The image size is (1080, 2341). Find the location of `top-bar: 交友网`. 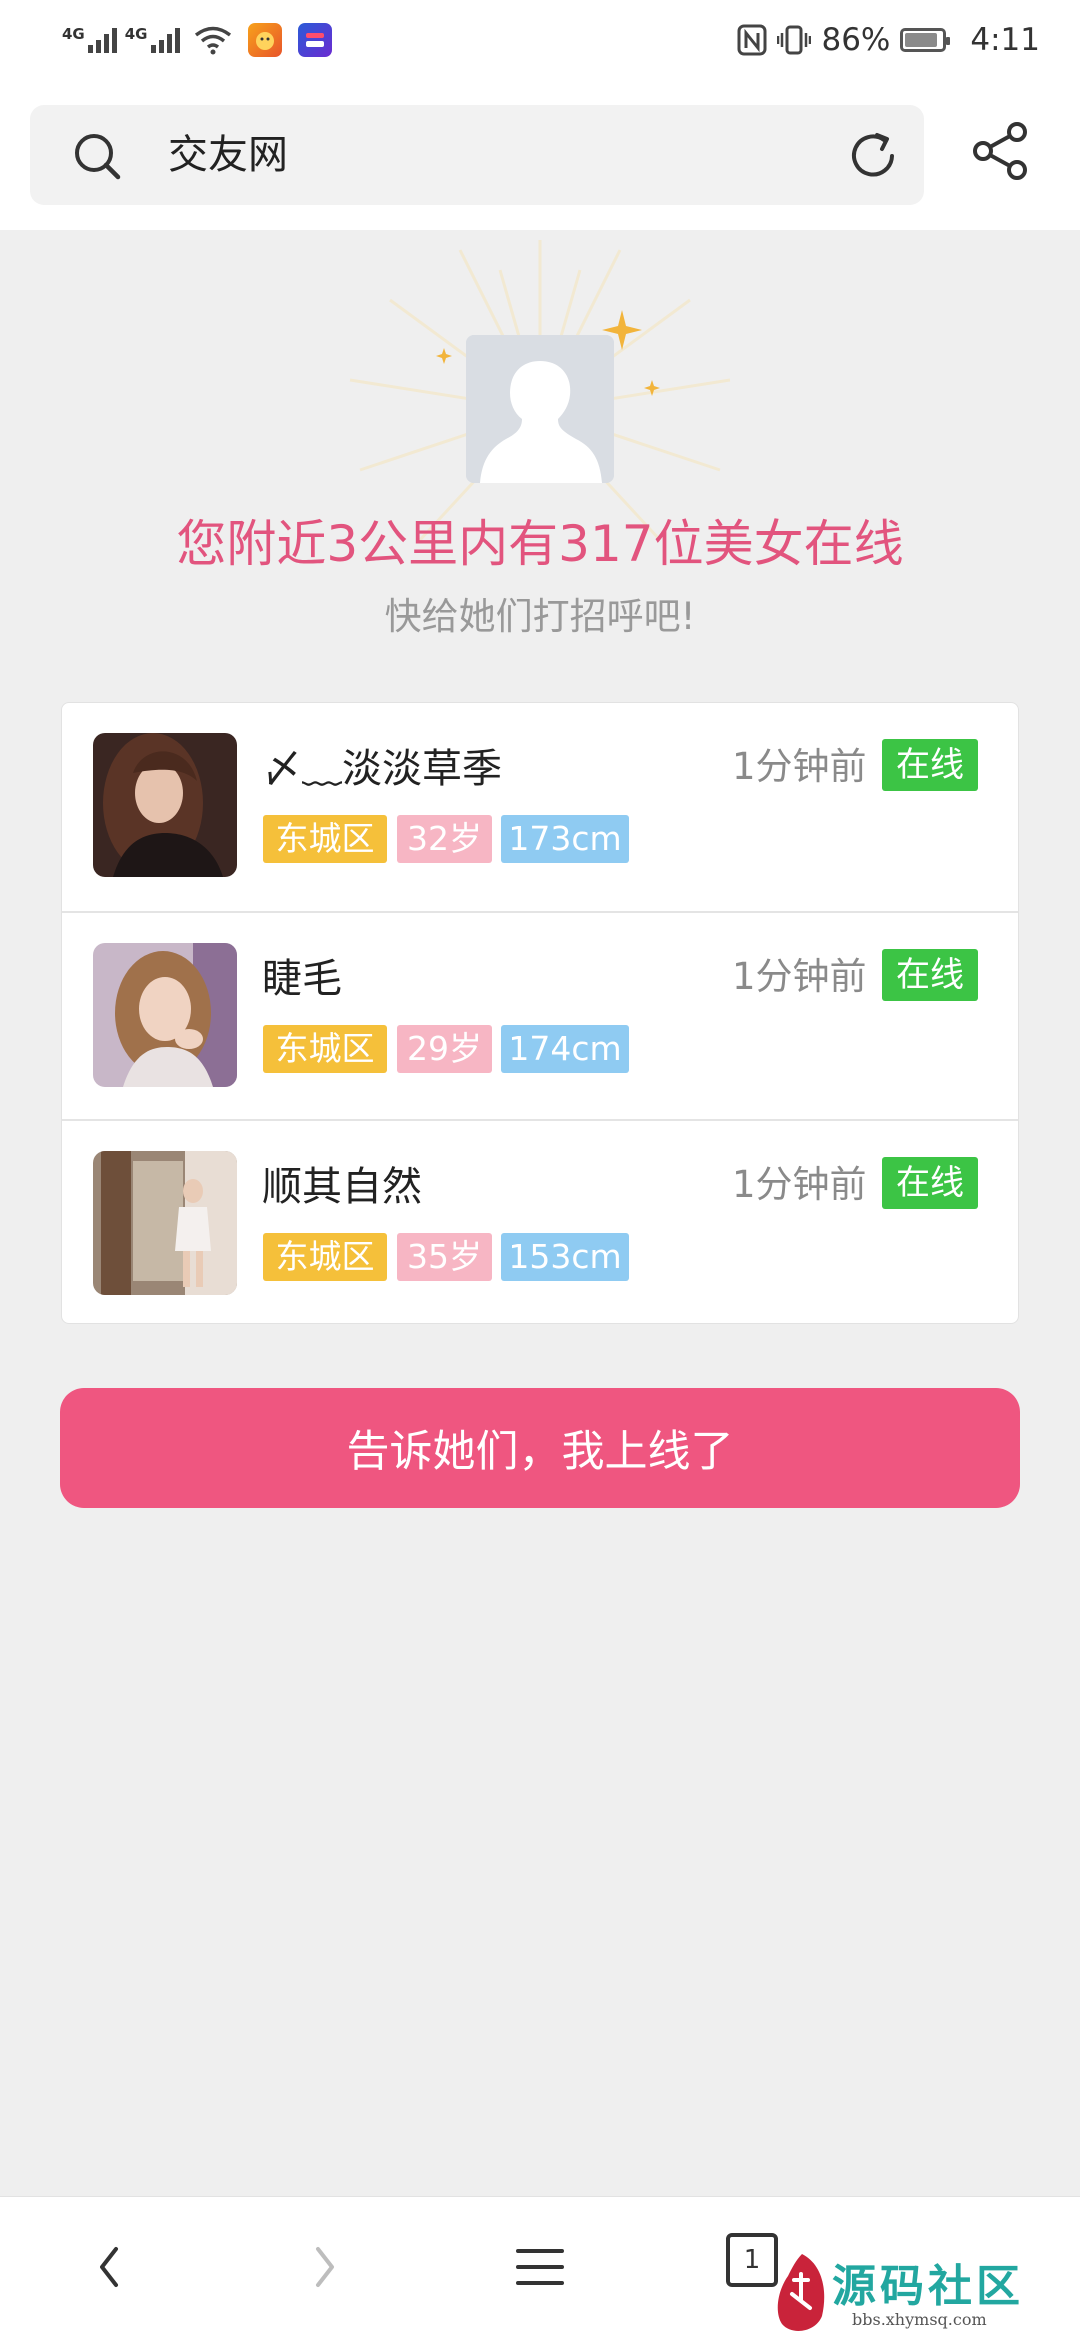

top-bar: 交友网 is located at coordinates (540, 155).